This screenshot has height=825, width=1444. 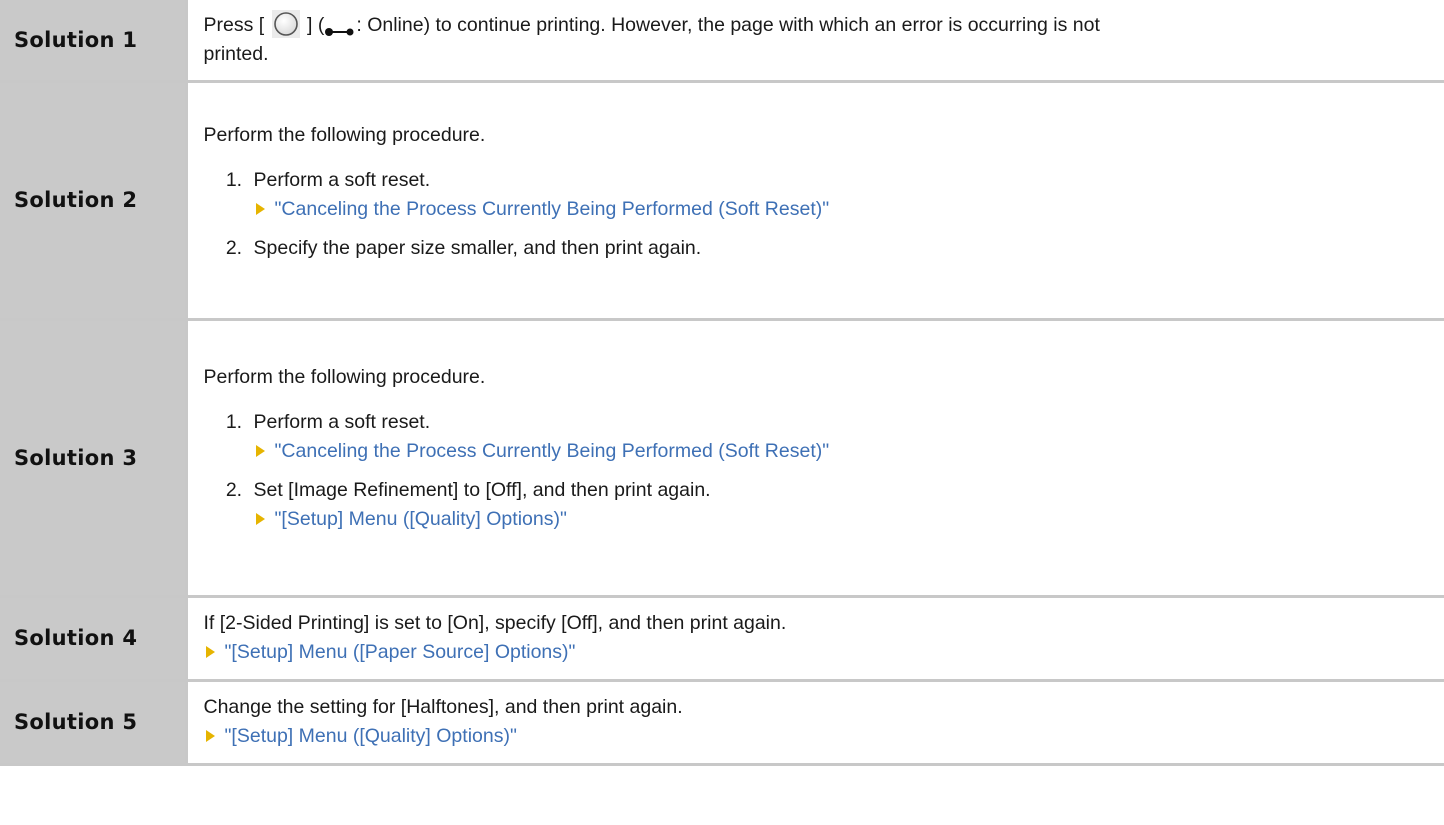 What do you see at coordinates (814, 652) in the screenshot?
I see `link-line: "[Setup] Menu ([Paper Source] Options)"` at bounding box center [814, 652].